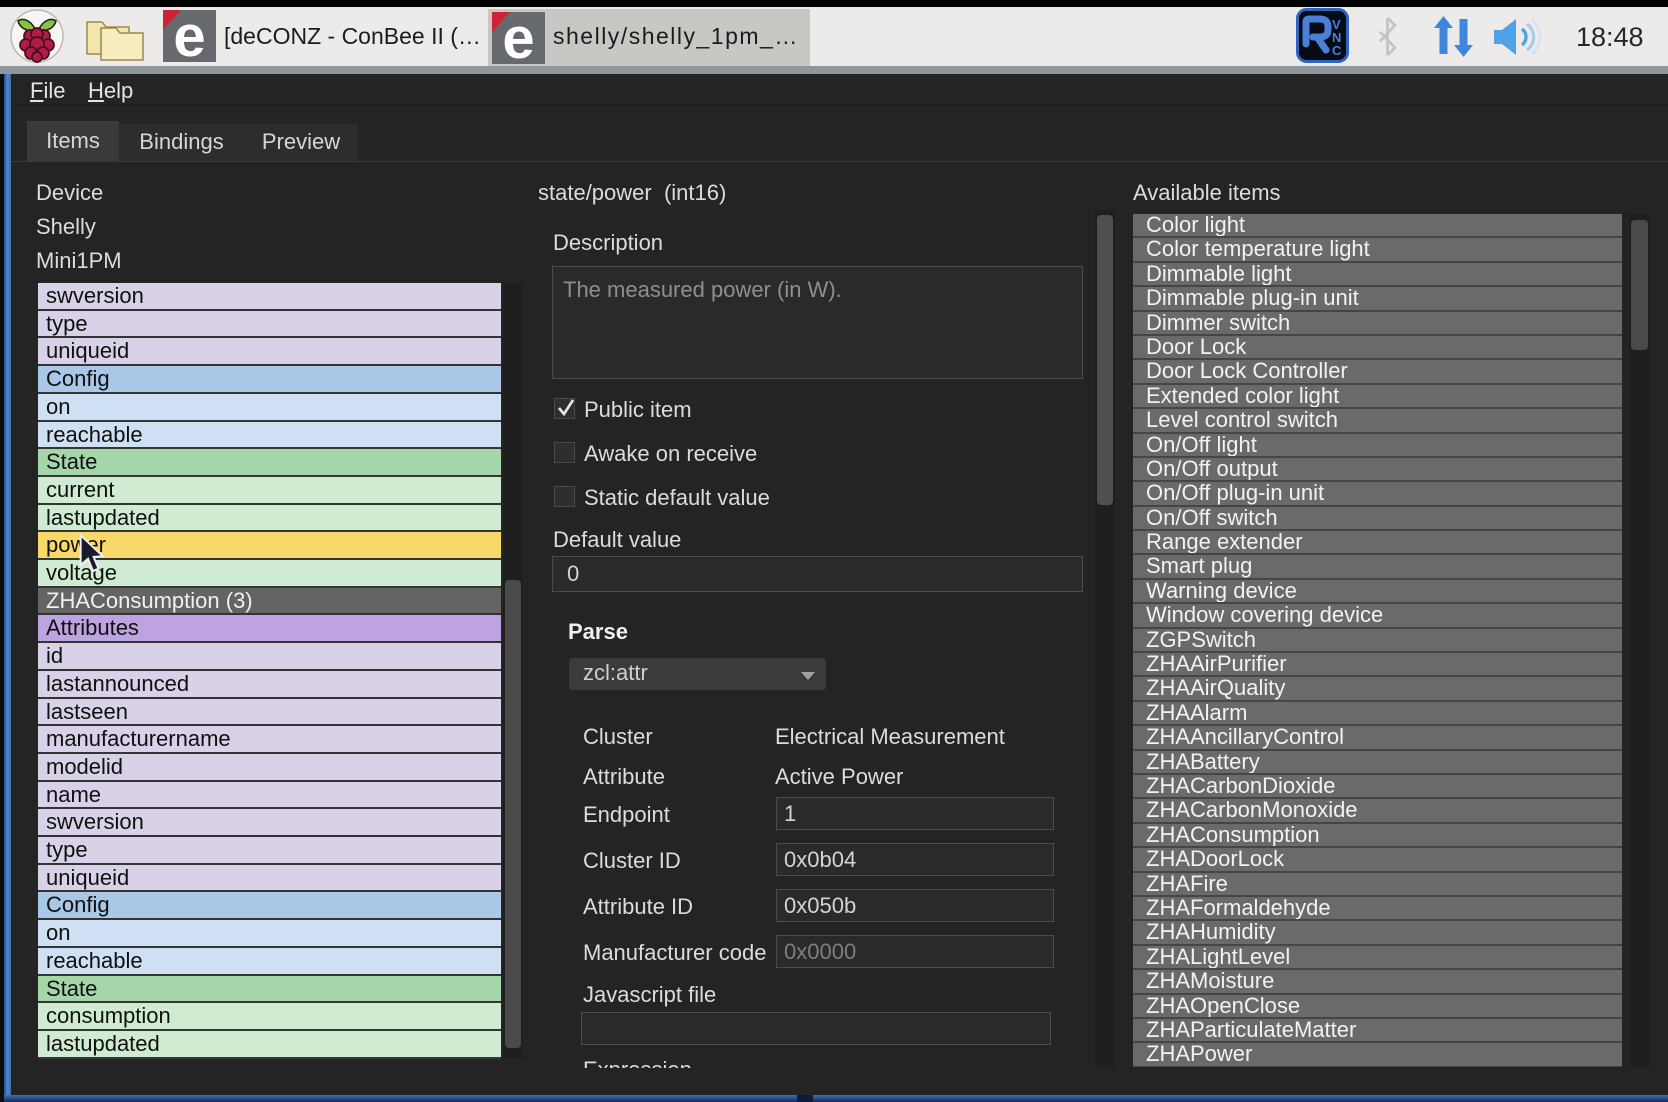 The width and height of the screenshot is (1668, 1102). What do you see at coordinates (1337, 50) in the screenshot?
I see `svg-text: C` at bounding box center [1337, 50].